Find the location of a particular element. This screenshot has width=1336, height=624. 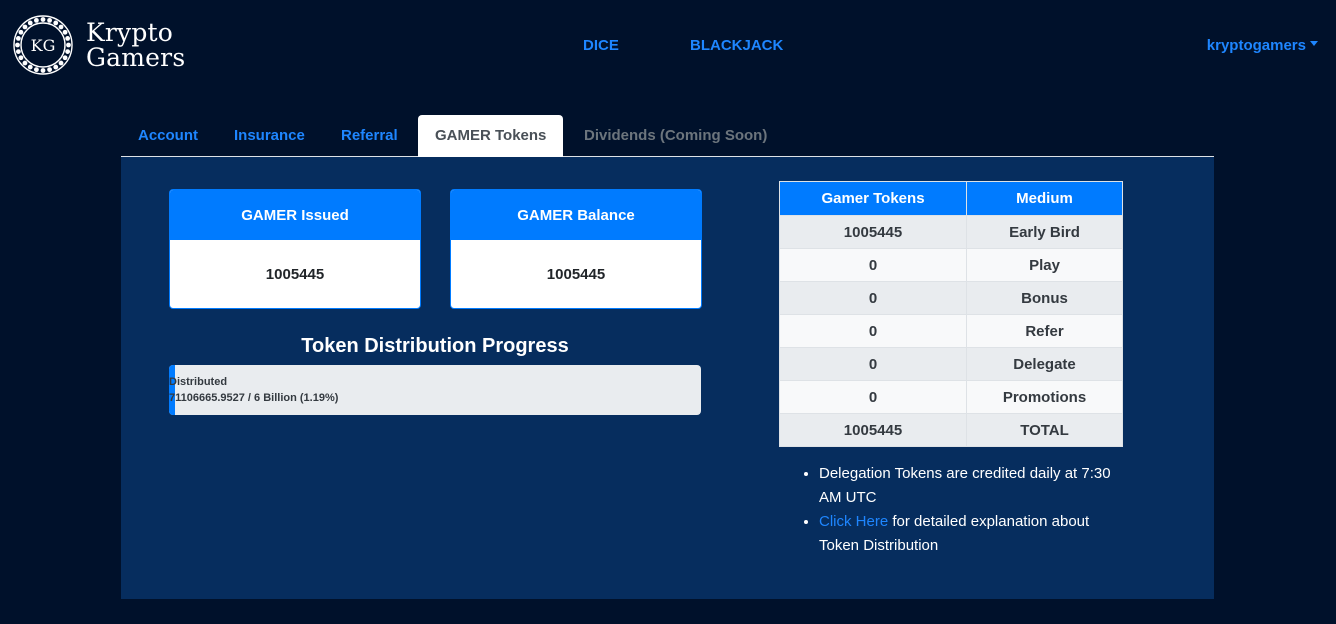

progress-label: Distributed is located at coordinates (198, 382).